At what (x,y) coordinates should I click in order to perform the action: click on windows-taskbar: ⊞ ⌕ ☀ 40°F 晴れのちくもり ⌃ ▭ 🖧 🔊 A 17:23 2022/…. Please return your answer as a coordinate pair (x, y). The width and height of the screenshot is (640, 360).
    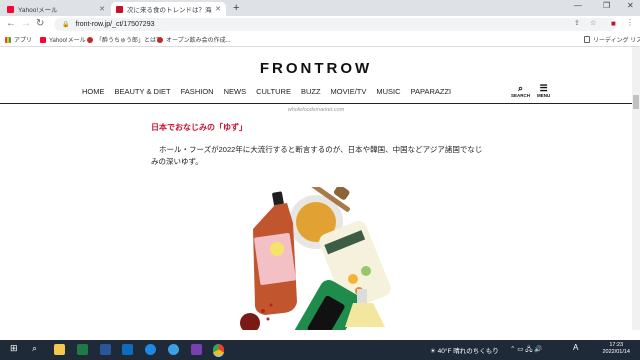
    Looking at the image, I should click on (320, 350).